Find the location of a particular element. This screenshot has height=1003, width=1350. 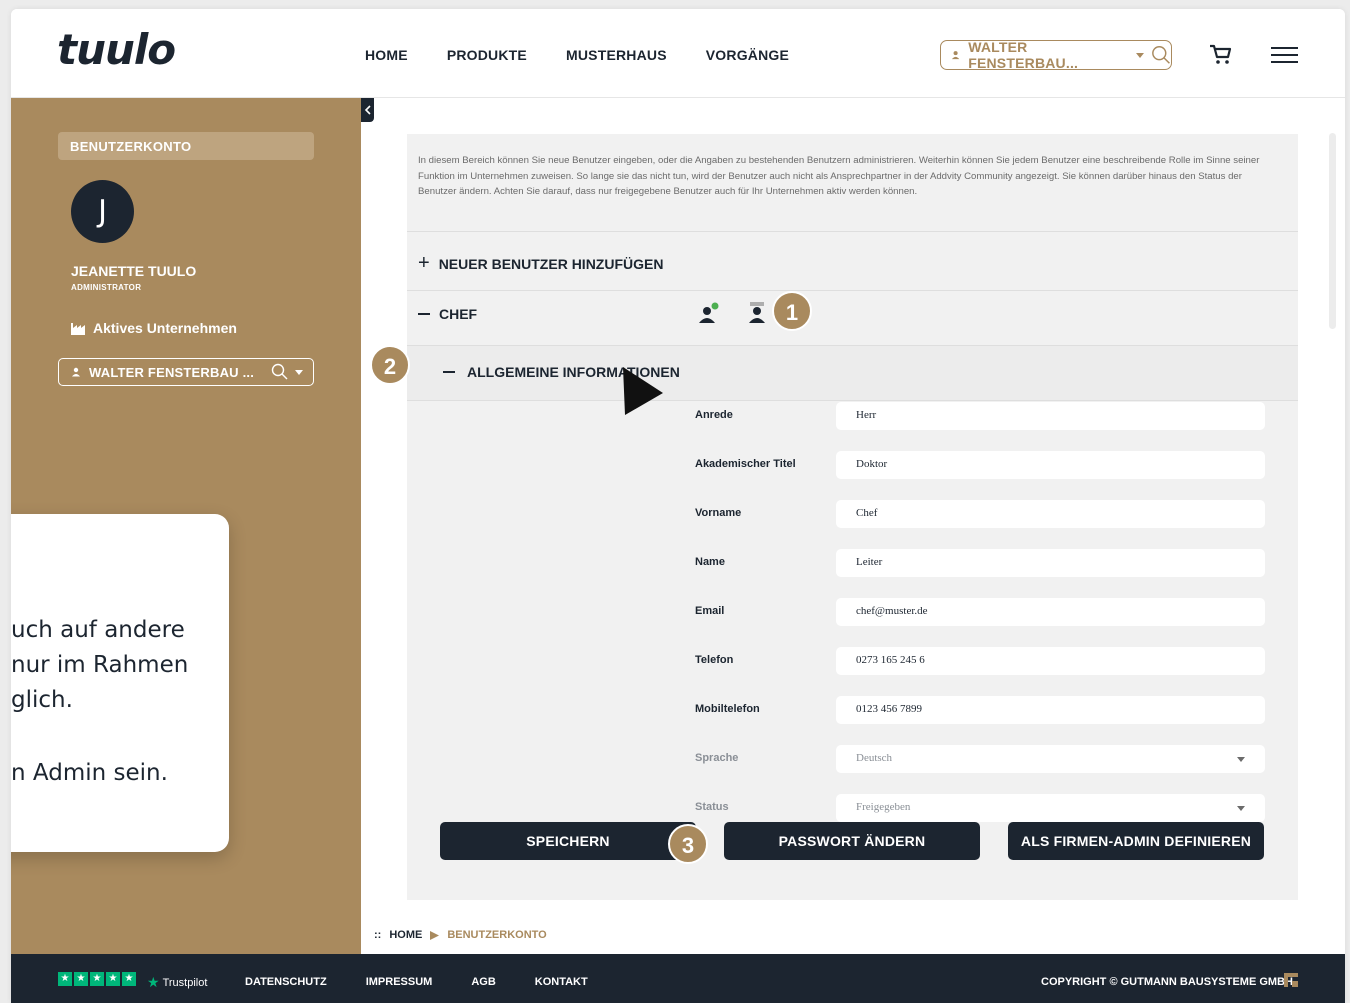

change-password-button: PASSWORT ÄNDERN is located at coordinates (852, 841).